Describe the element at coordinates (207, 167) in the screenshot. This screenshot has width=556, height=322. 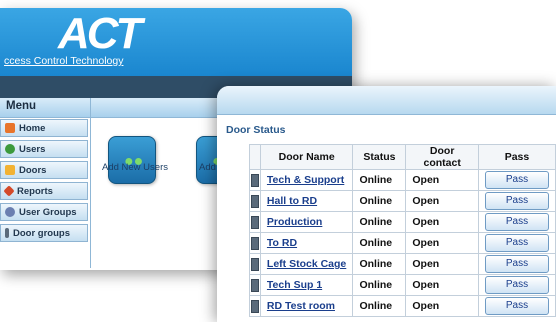
I see `add-tile-label: Add` at that location.